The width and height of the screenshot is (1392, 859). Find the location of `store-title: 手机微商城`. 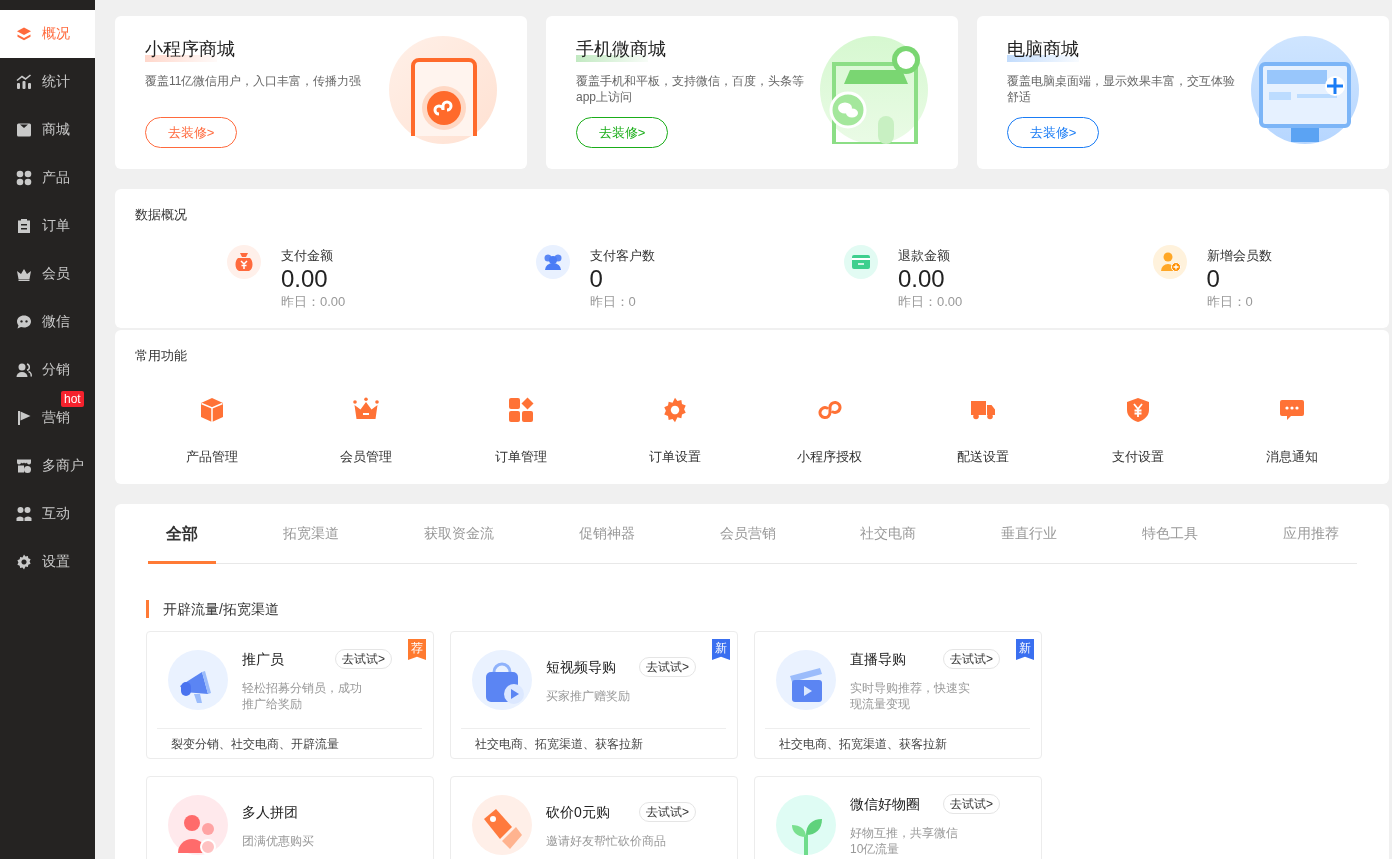

store-title: 手机微商城 is located at coordinates (621, 49).